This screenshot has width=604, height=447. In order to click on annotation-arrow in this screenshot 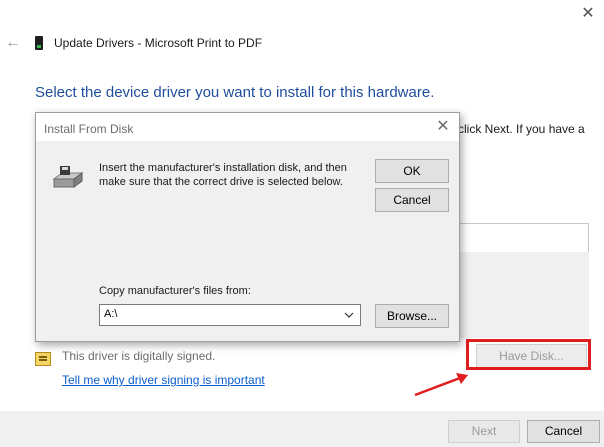, I will do `click(441, 385)`.